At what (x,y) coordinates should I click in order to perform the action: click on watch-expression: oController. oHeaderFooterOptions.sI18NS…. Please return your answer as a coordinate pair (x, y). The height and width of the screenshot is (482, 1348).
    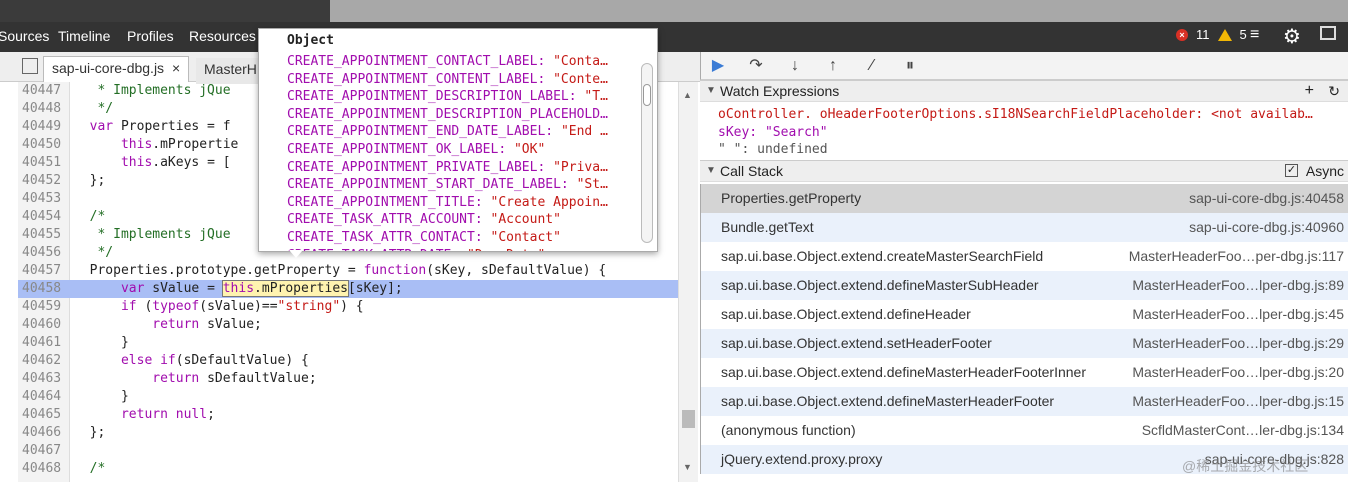
    Looking at the image, I should click on (1015, 114).